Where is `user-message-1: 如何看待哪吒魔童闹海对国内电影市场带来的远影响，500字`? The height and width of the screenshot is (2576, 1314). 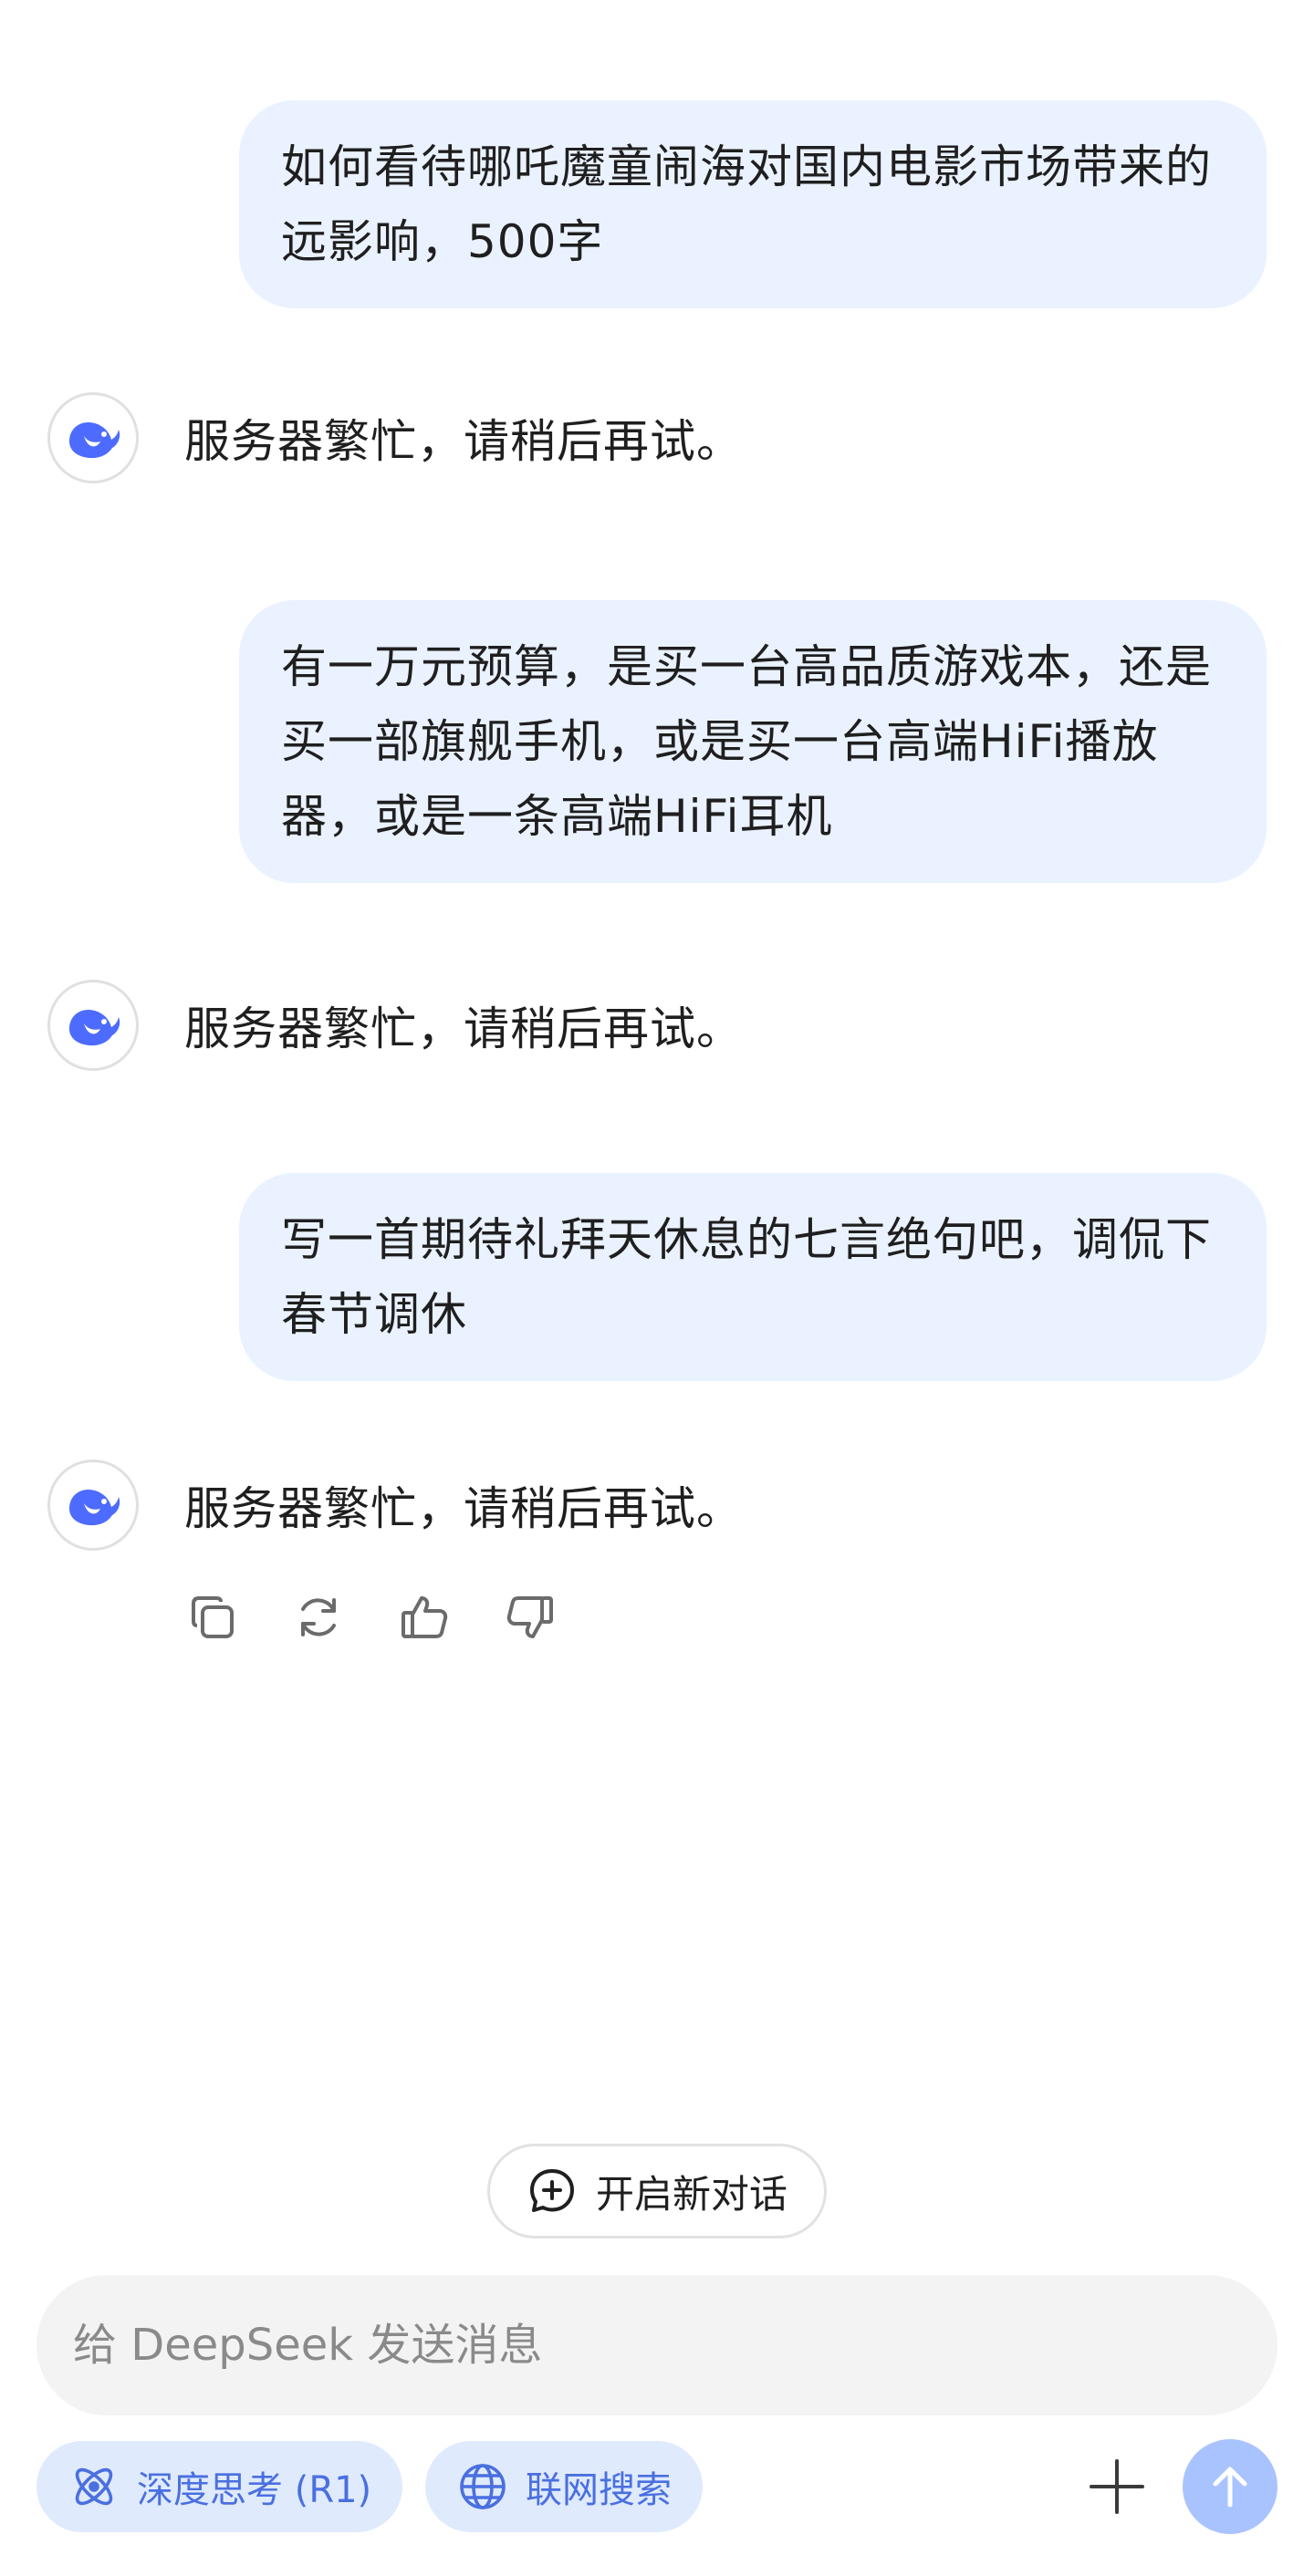
user-message-1: 如何看待哪吒魔童闹海对国内电影市场带来的远影响，500字 is located at coordinates (753, 204).